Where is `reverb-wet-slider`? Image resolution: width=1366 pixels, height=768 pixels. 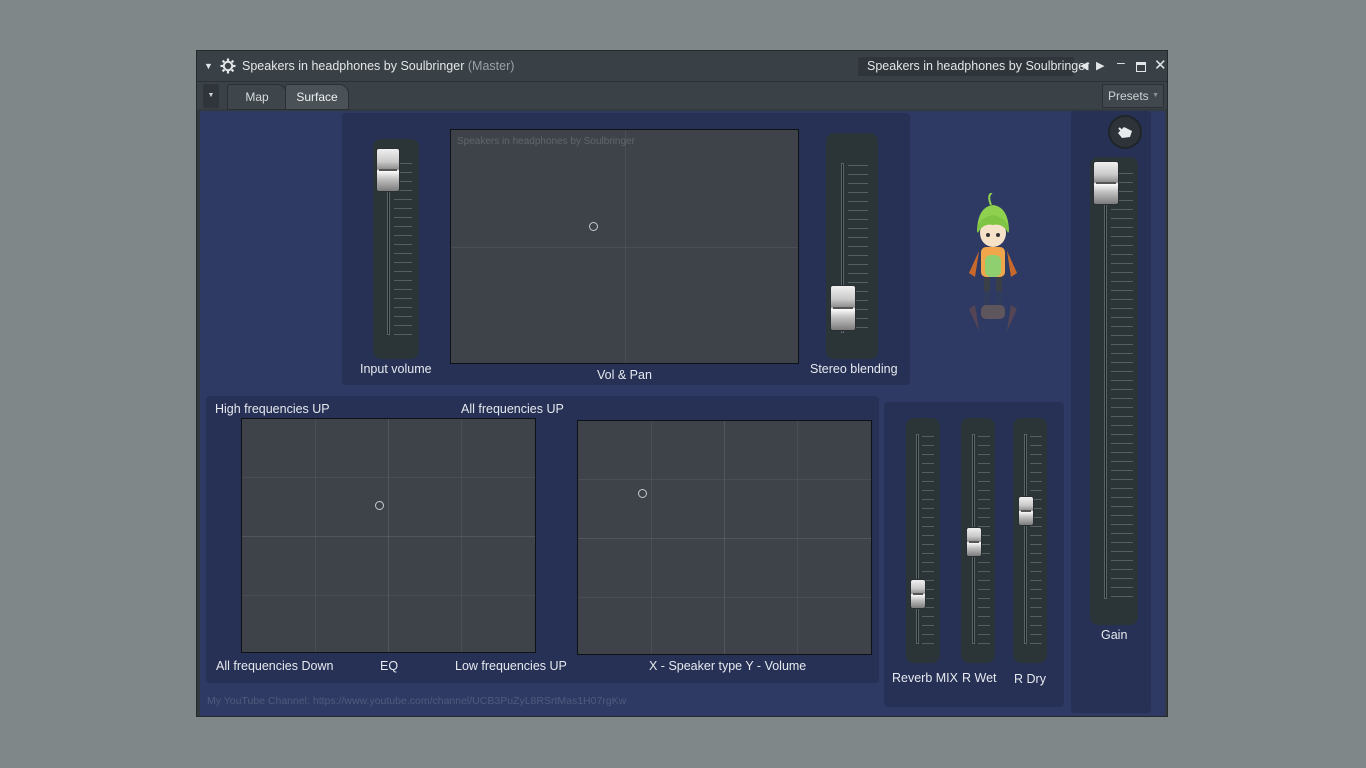 reverb-wet-slider is located at coordinates (974, 542).